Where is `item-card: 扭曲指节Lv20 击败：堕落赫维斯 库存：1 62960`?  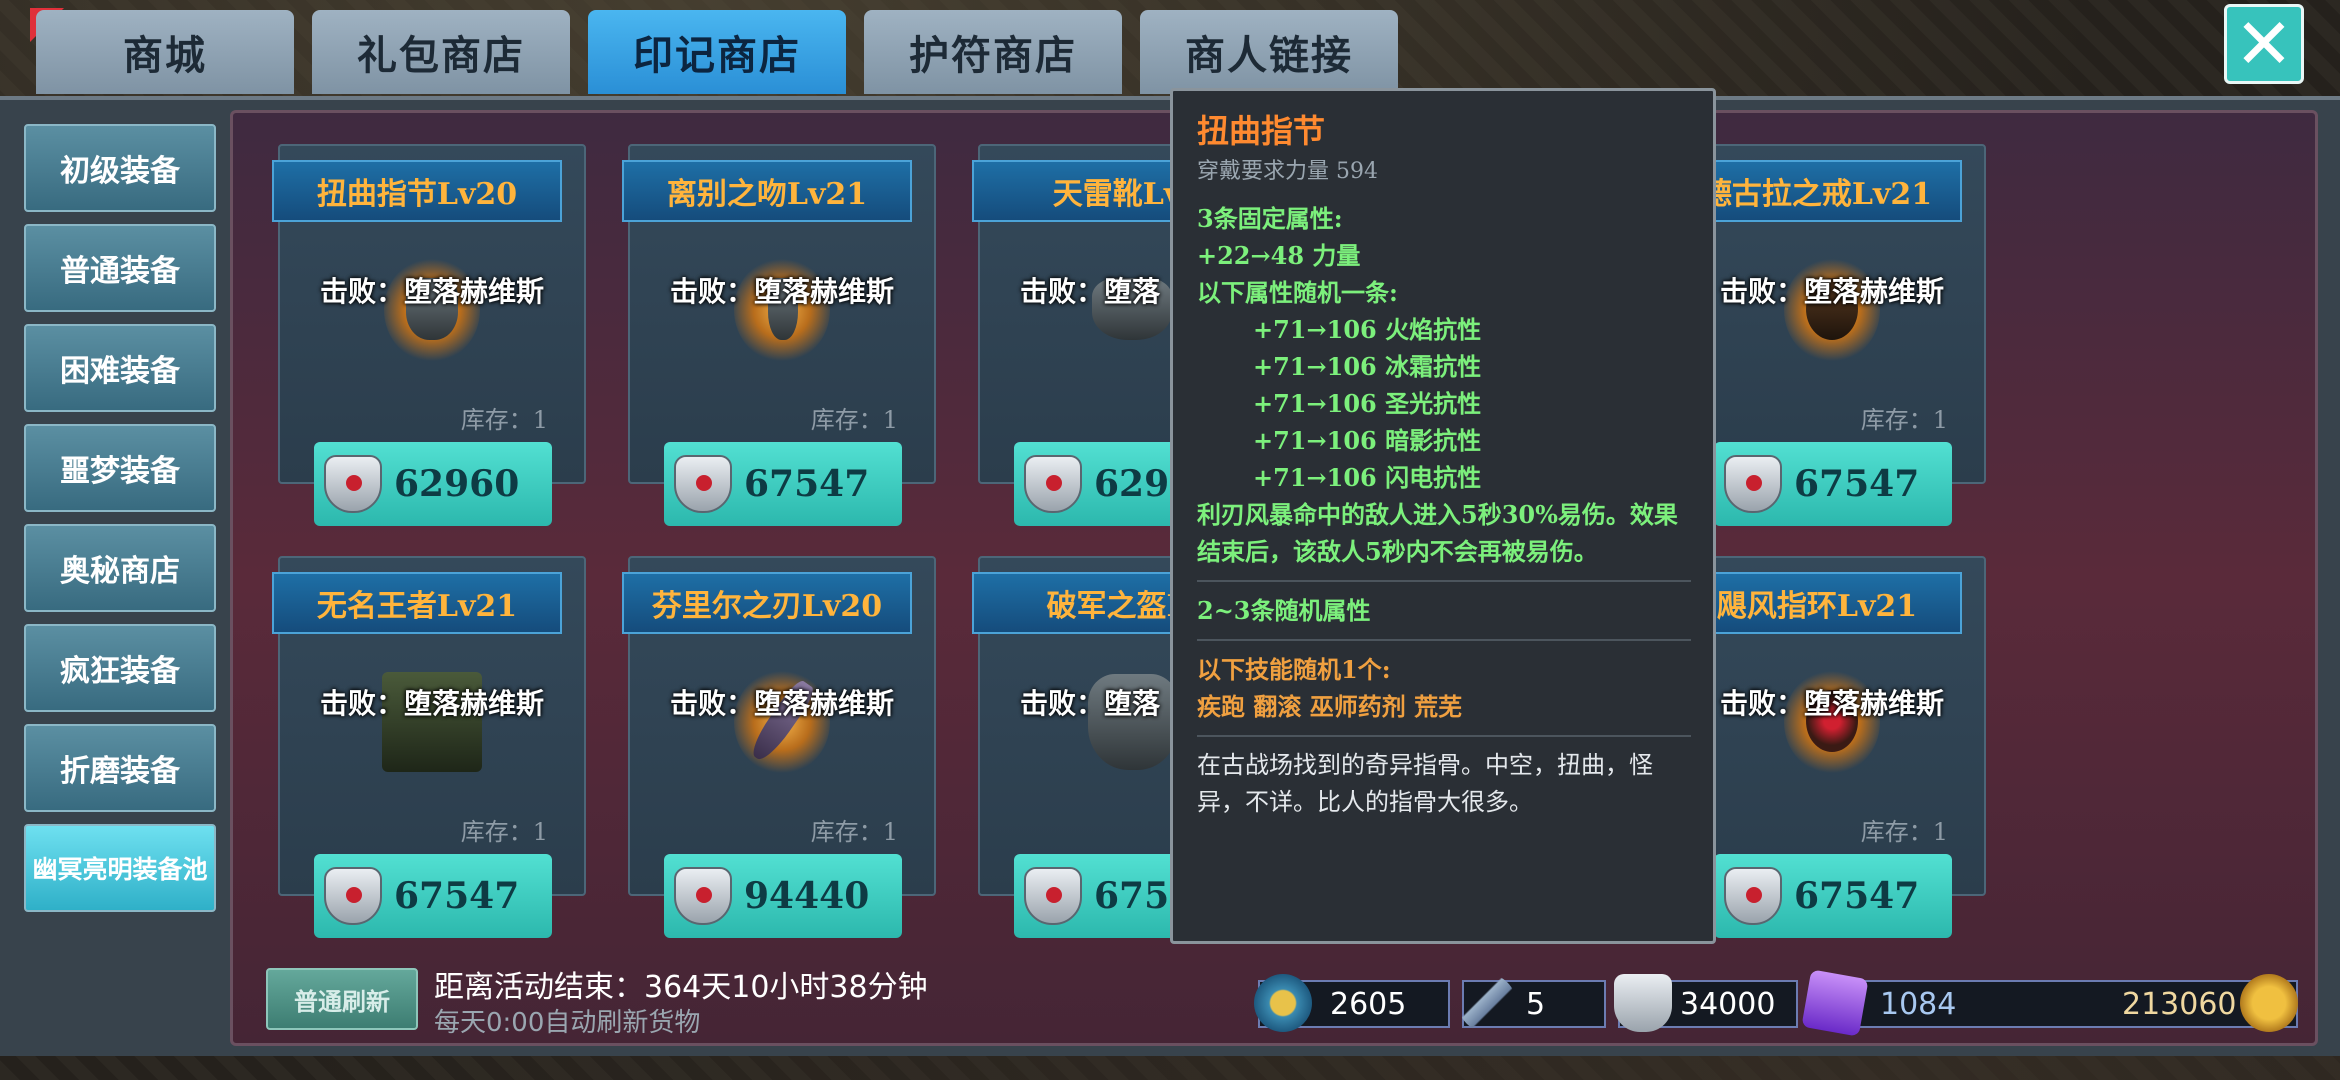 item-card: 扭曲指节Lv20 击败：堕落赫维斯 库存：1 62960 is located at coordinates (429, 335).